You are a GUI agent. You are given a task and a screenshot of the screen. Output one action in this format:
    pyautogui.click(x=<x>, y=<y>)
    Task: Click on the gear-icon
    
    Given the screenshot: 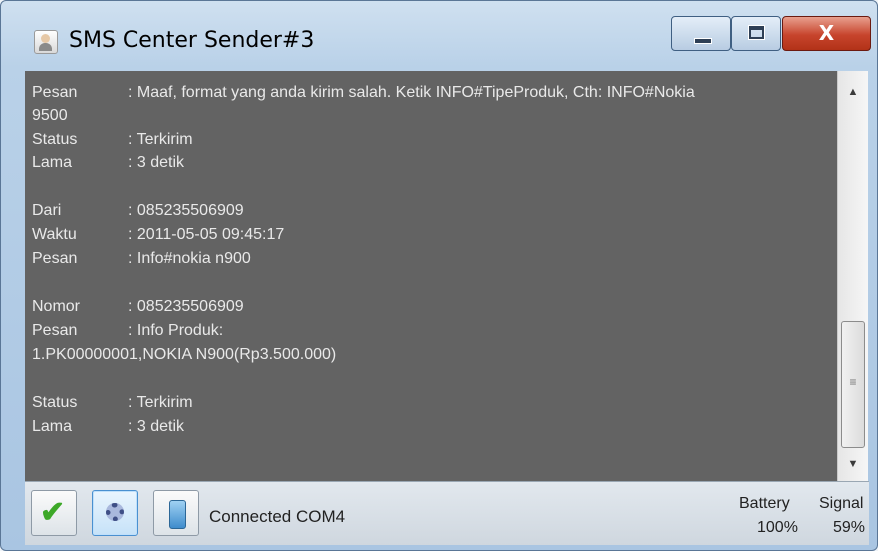 What is the action you would take?
    pyautogui.click(x=115, y=512)
    